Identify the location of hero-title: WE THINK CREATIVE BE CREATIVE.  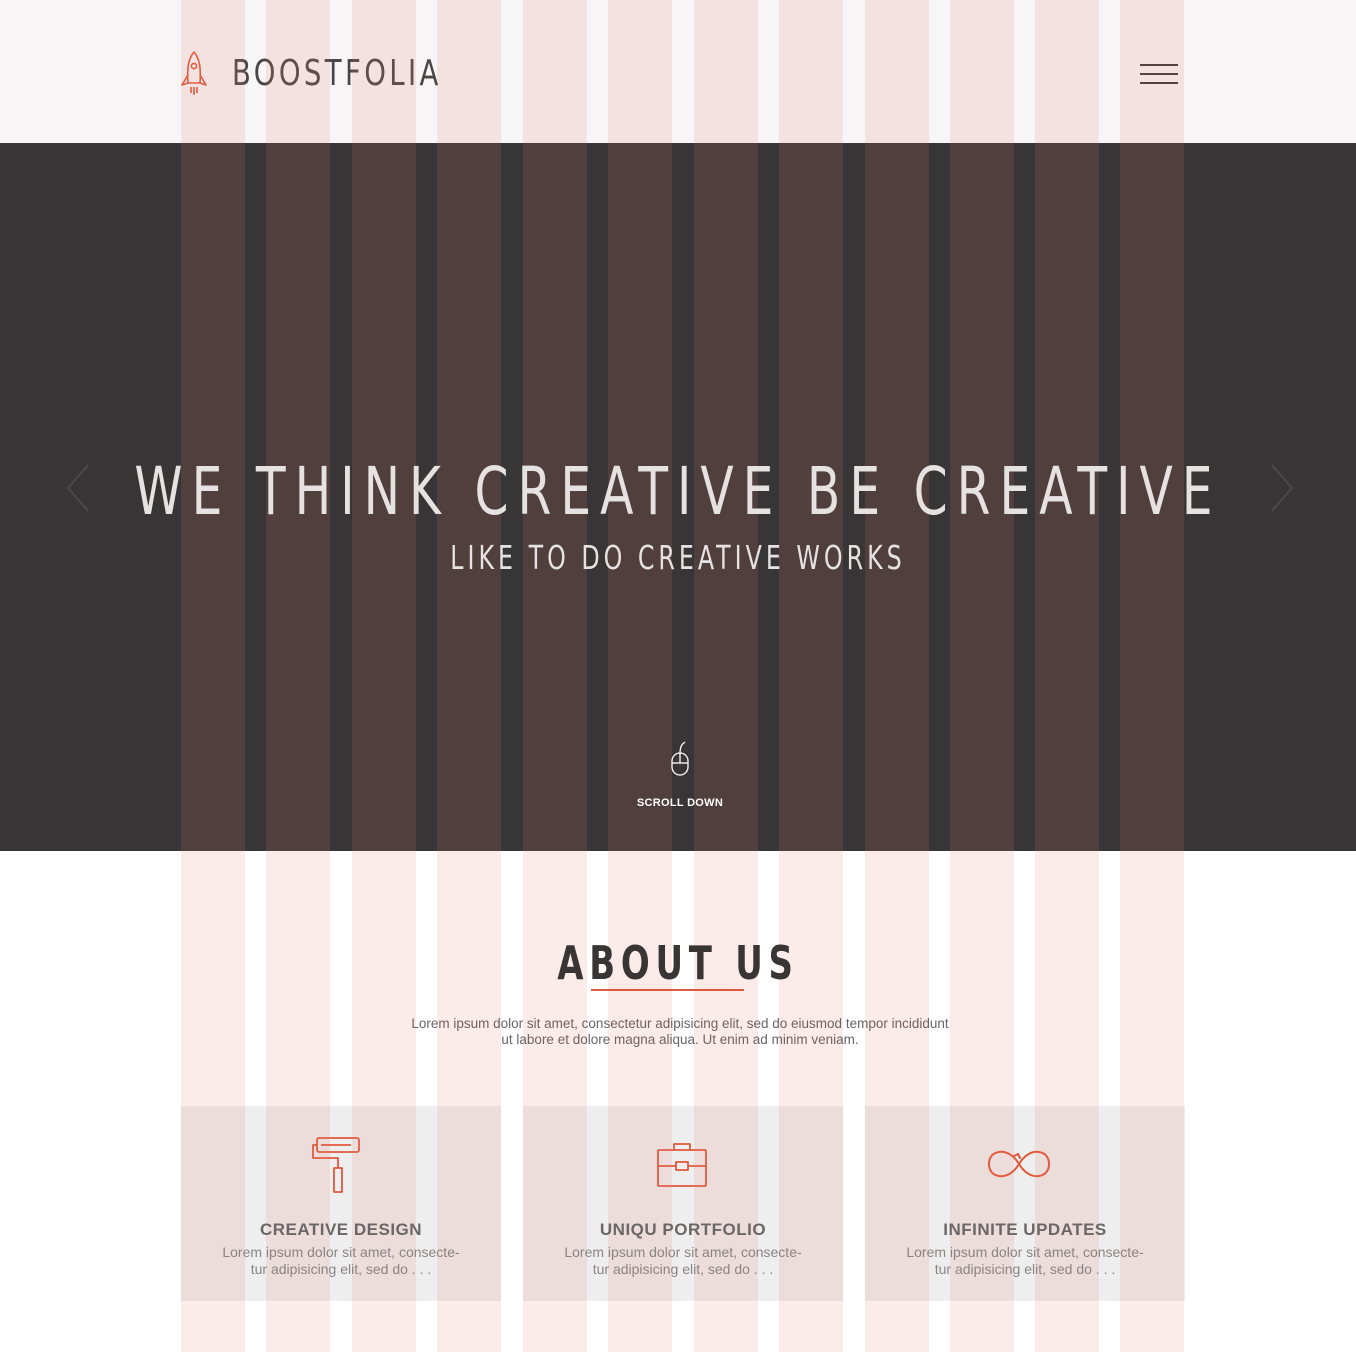
(678, 491).